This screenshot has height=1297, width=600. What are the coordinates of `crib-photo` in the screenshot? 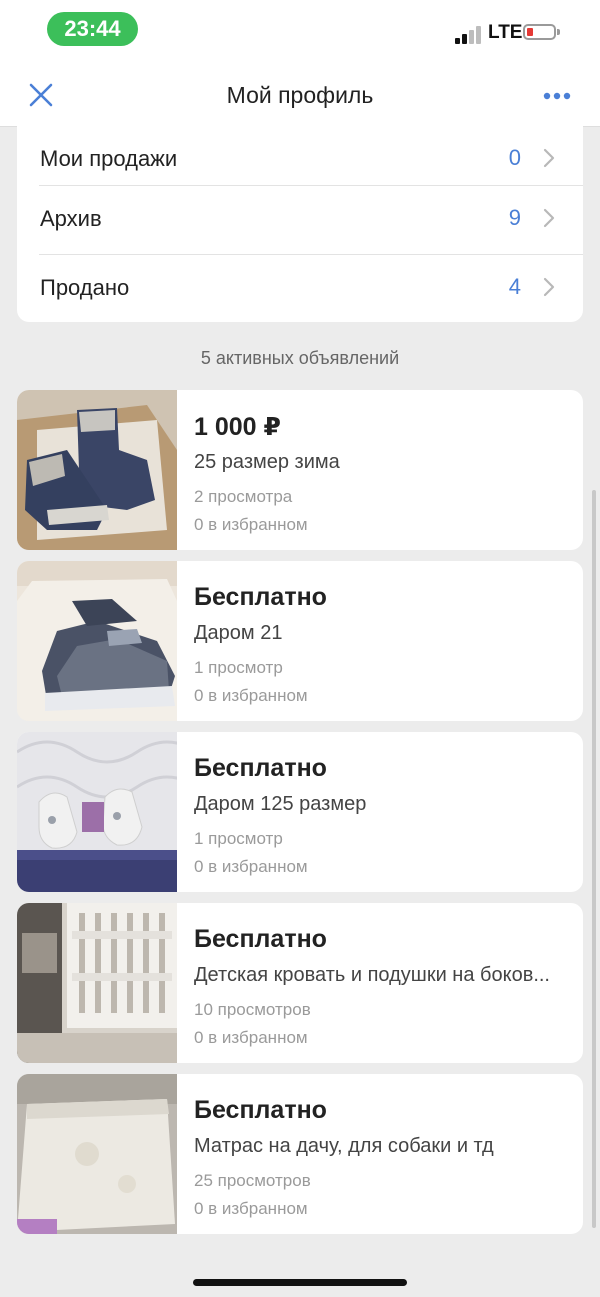 It's located at (97, 983).